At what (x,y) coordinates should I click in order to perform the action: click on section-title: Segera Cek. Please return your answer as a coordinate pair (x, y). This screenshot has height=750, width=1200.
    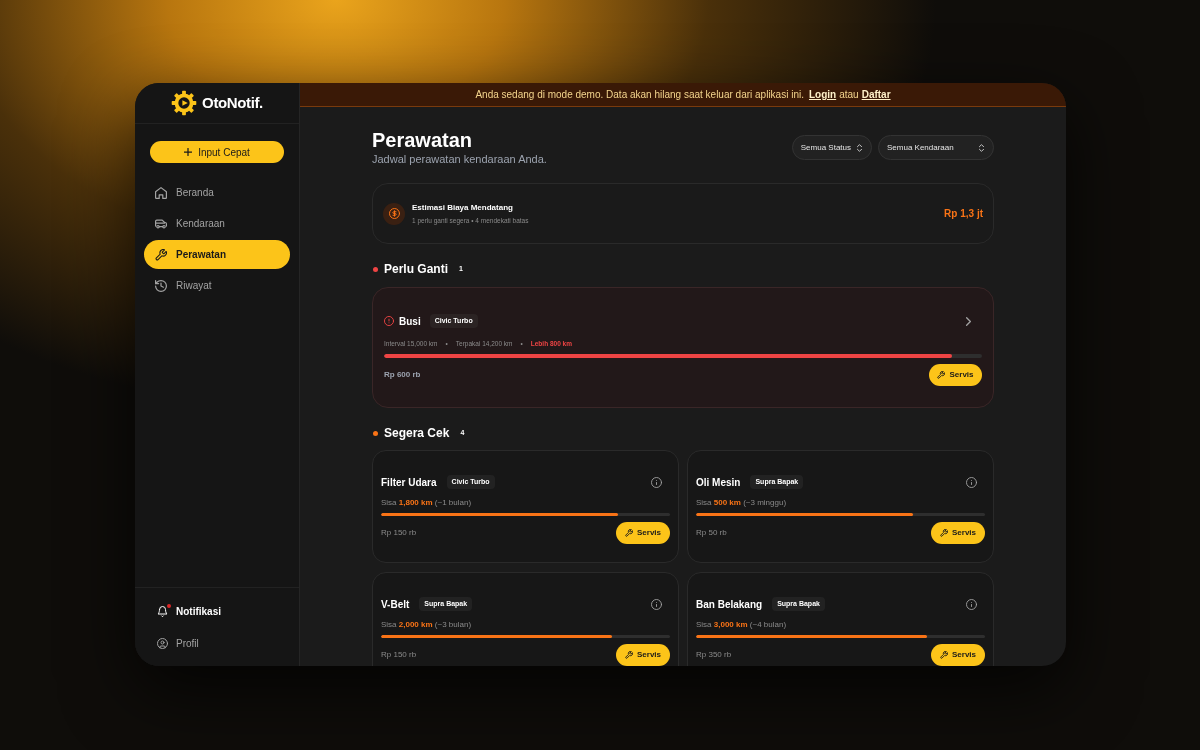
    Looking at the image, I should click on (417, 433).